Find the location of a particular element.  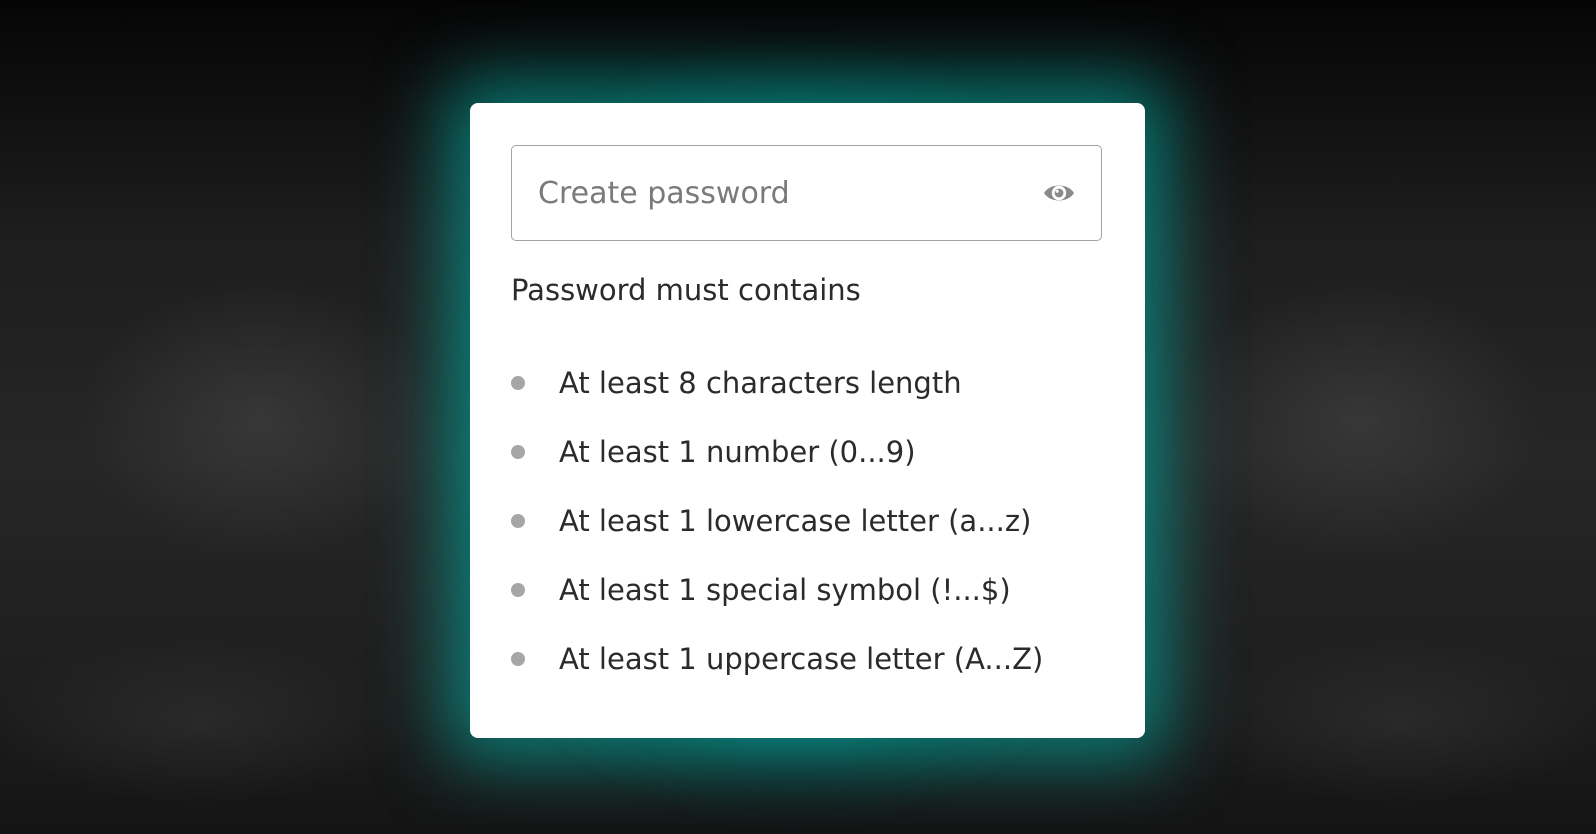

requirement-label: At least 8 characters length is located at coordinates (760, 382).